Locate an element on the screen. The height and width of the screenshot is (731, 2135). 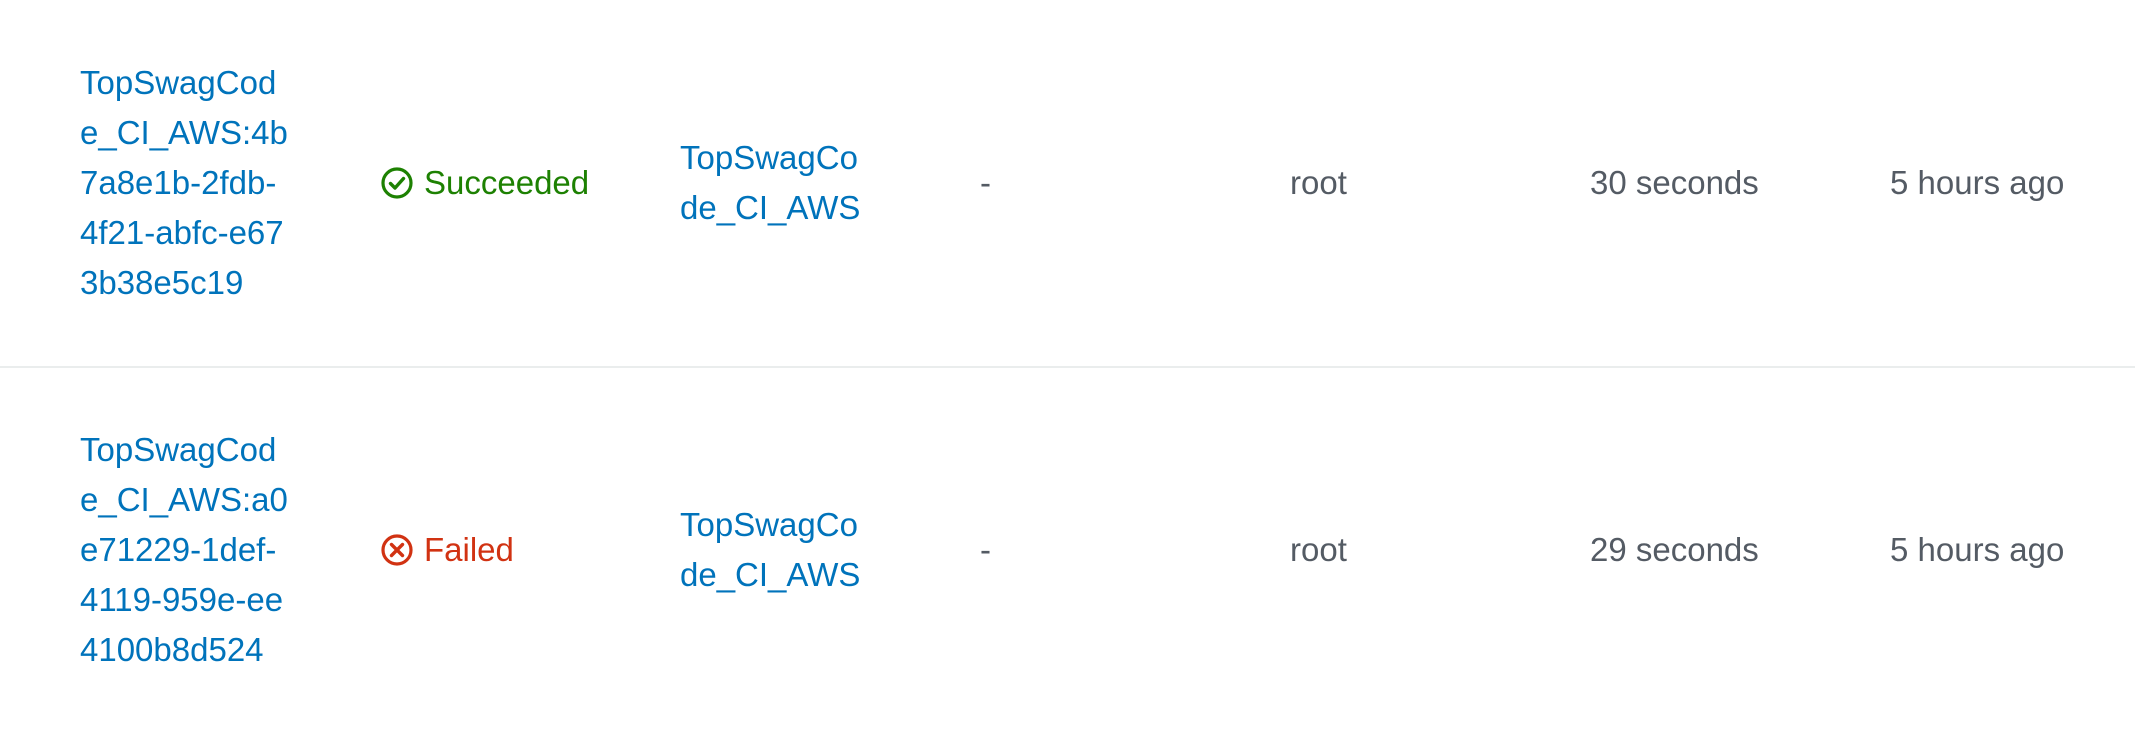
status-badge: Succeeded is located at coordinates (484, 183).